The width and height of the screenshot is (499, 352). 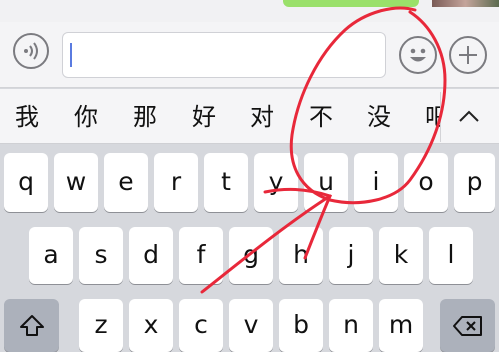 I want to click on plus-button, so click(x=468, y=55).